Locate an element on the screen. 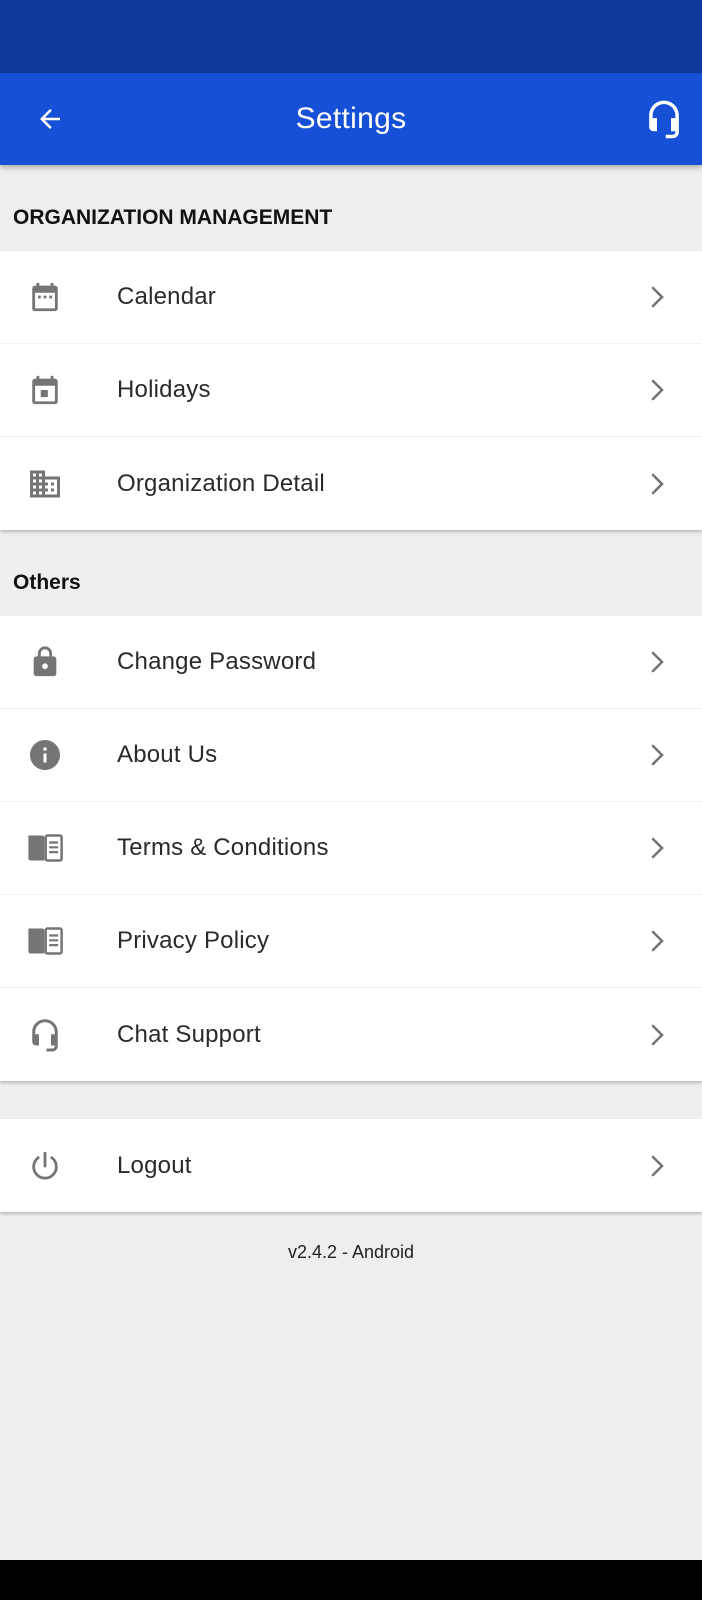  calendar-icon is located at coordinates (45, 297).